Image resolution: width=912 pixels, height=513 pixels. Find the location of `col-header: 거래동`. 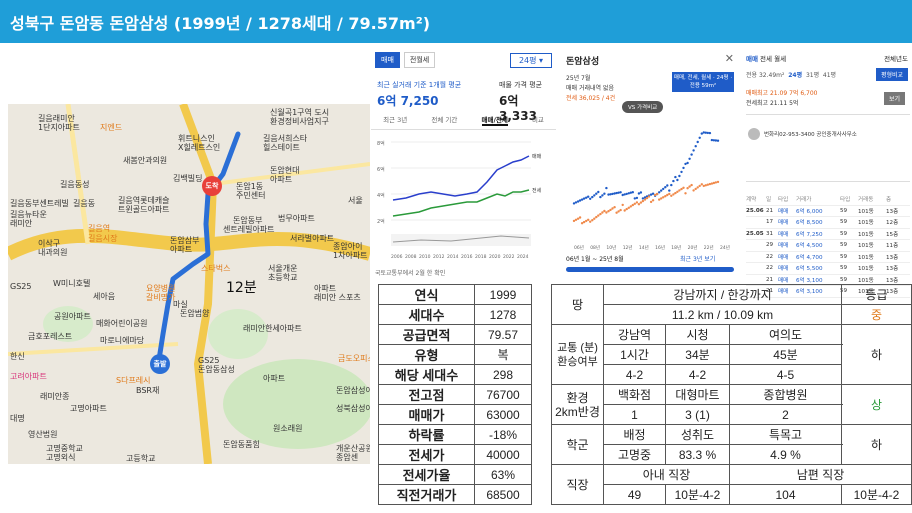

col-header: 거래동 is located at coordinates (866, 200).